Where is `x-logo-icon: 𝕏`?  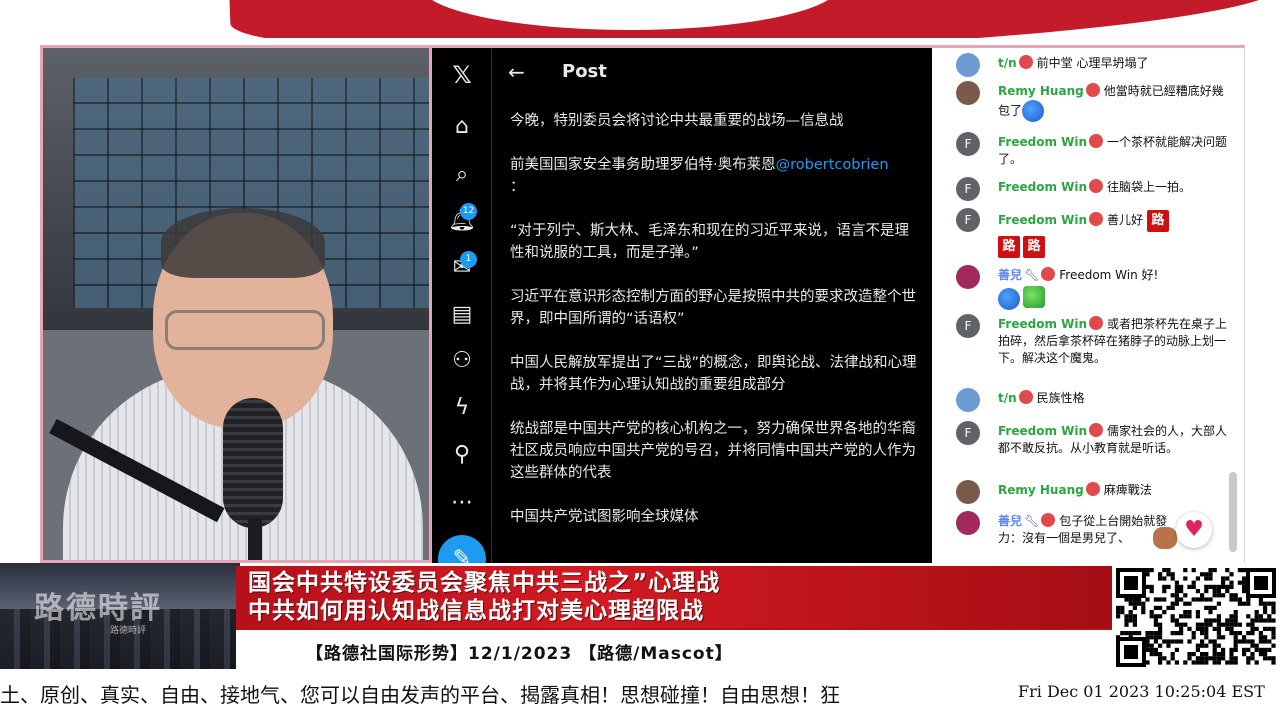
x-logo-icon: 𝕏 is located at coordinates (462, 75).